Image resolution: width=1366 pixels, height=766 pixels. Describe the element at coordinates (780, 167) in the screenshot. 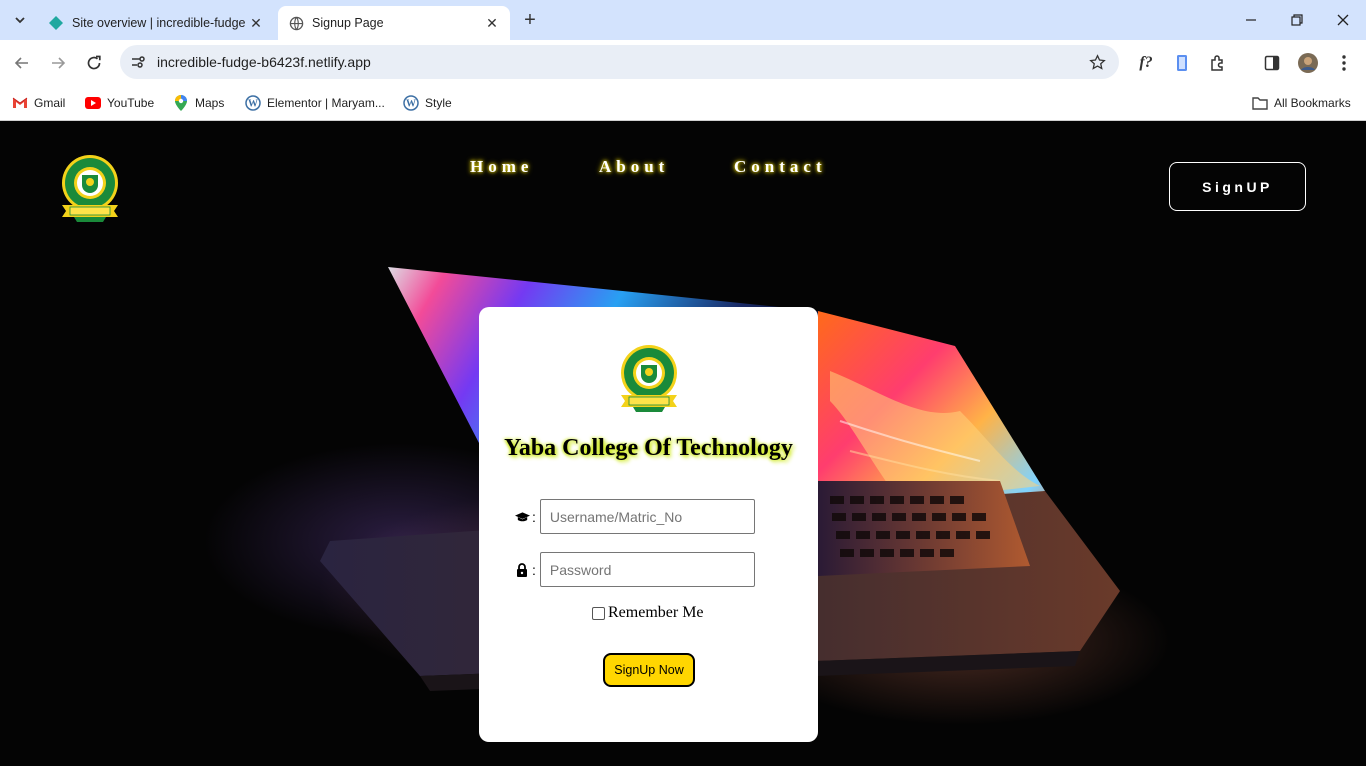

I see `nav-contact-link: Contact` at that location.